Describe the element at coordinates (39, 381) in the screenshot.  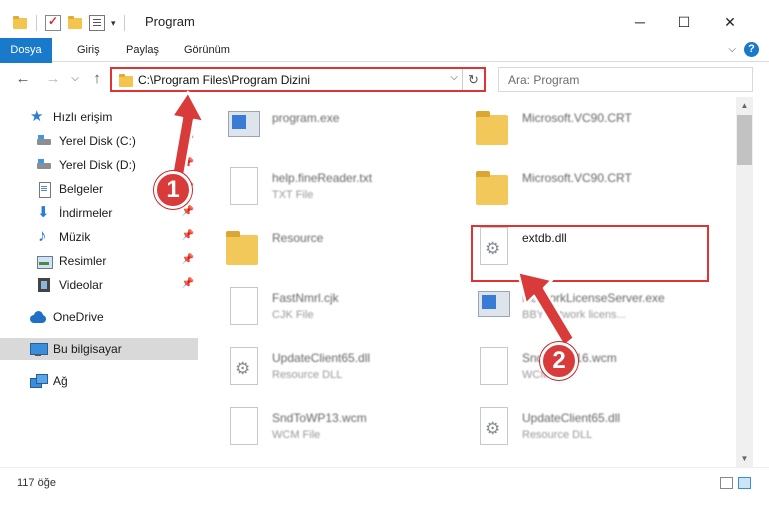
I see `network-icon` at that location.